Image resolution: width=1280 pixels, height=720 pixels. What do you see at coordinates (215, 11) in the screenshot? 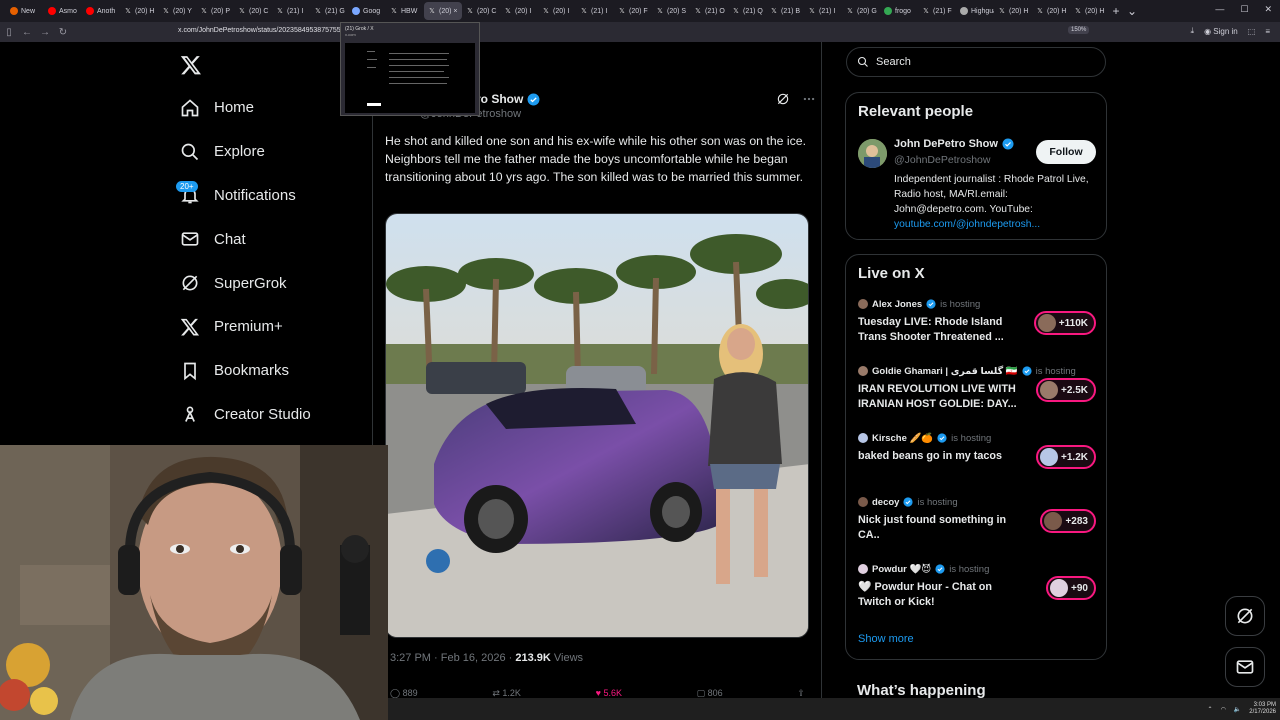
I see `browser-tab: 𝕏 (20) P` at bounding box center [215, 11].